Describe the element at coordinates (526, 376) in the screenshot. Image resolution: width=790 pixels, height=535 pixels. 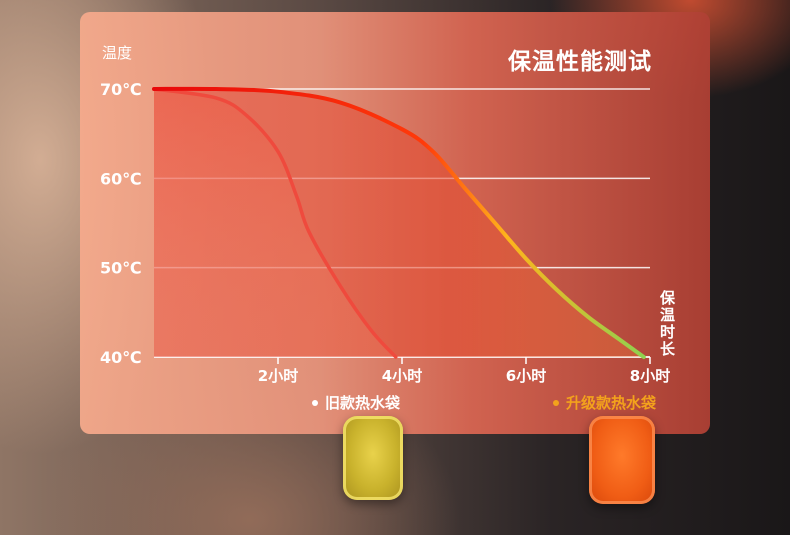
I see `x-tick-label: 6小时` at that location.